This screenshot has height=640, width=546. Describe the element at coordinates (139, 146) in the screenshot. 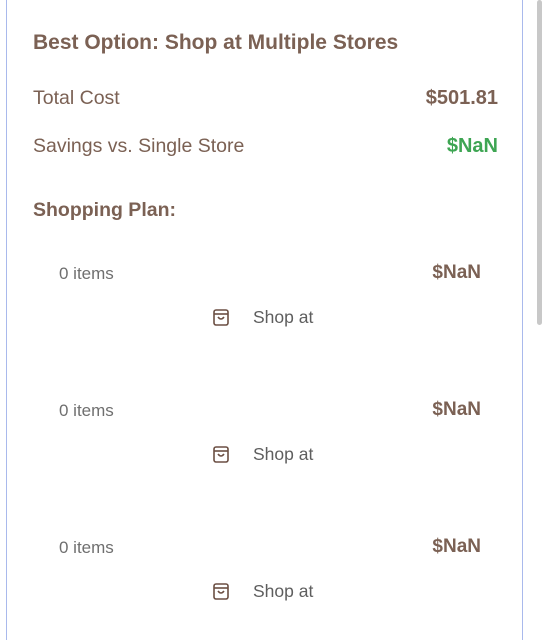

I see `savings-label: Savings vs. Single Store` at that location.